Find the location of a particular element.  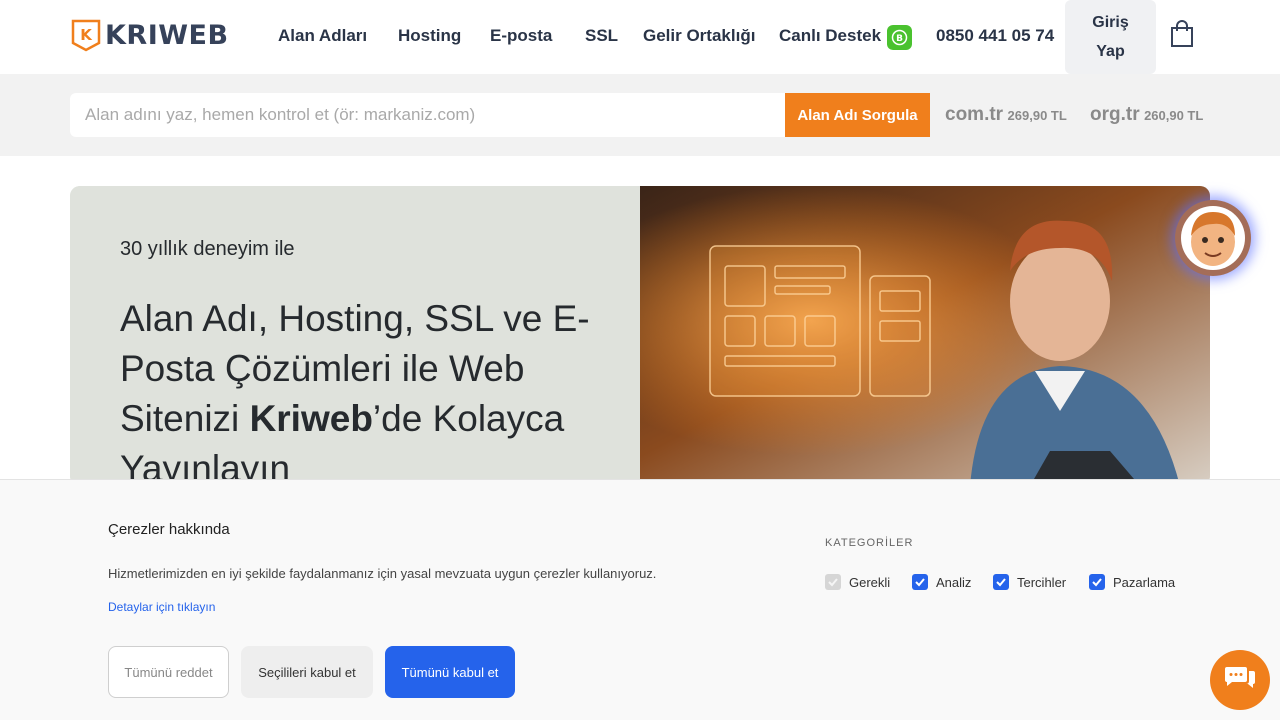

tld-price: 260,90 TL is located at coordinates (1174, 115).